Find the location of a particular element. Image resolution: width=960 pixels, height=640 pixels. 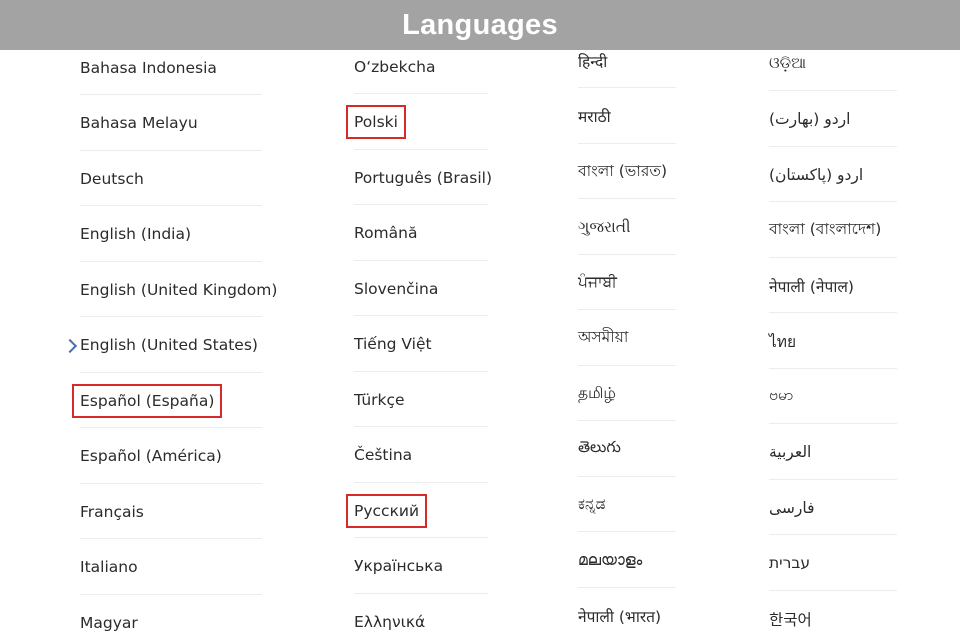

language-label: Español (América) is located at coordinates (151, 456).